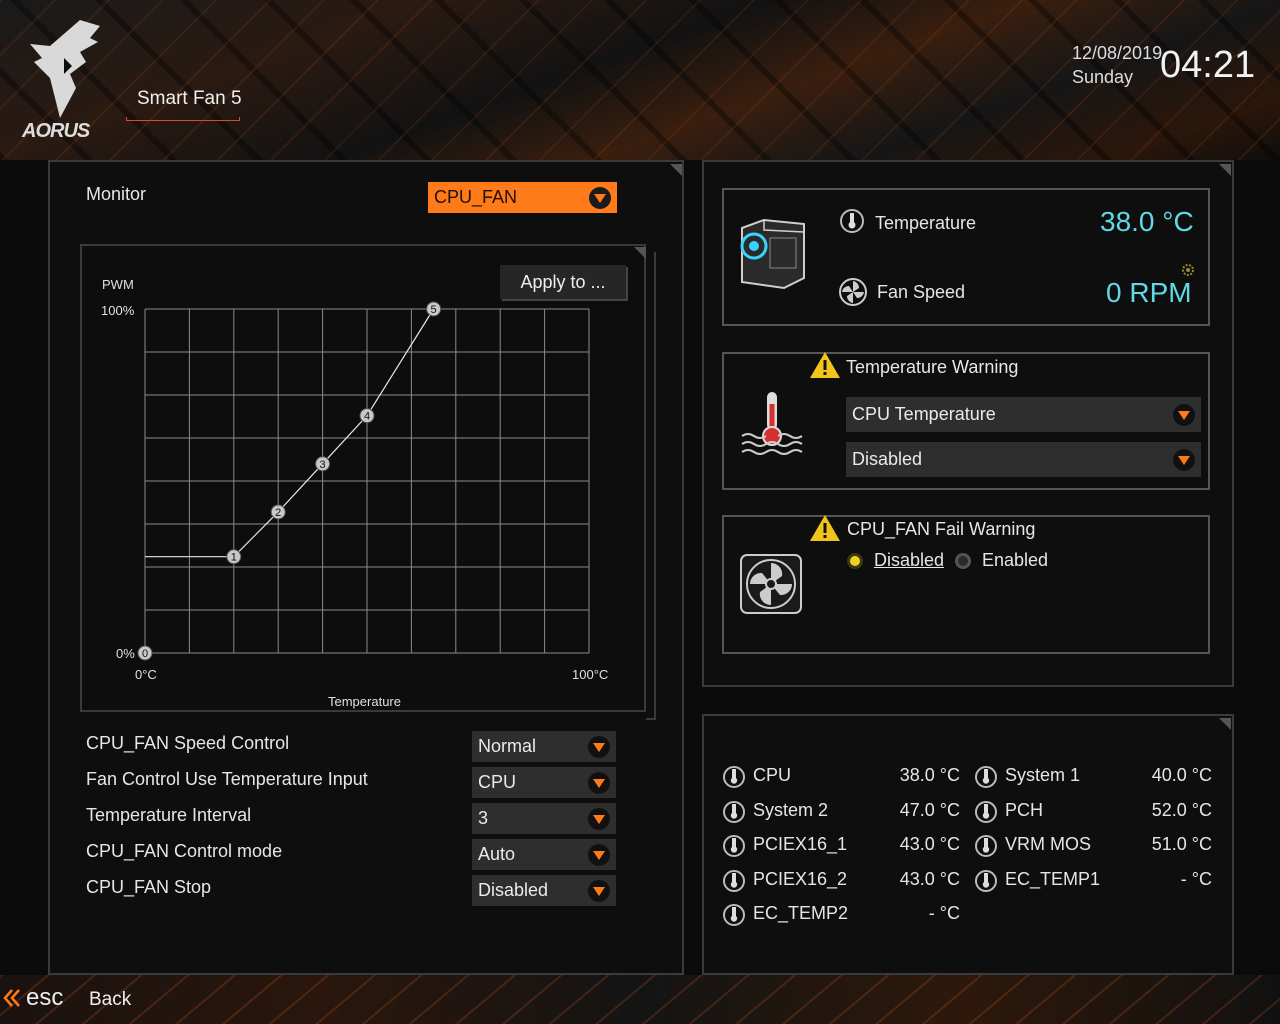  I want to click on select-value: CPU Temperature, so click(924, 414).